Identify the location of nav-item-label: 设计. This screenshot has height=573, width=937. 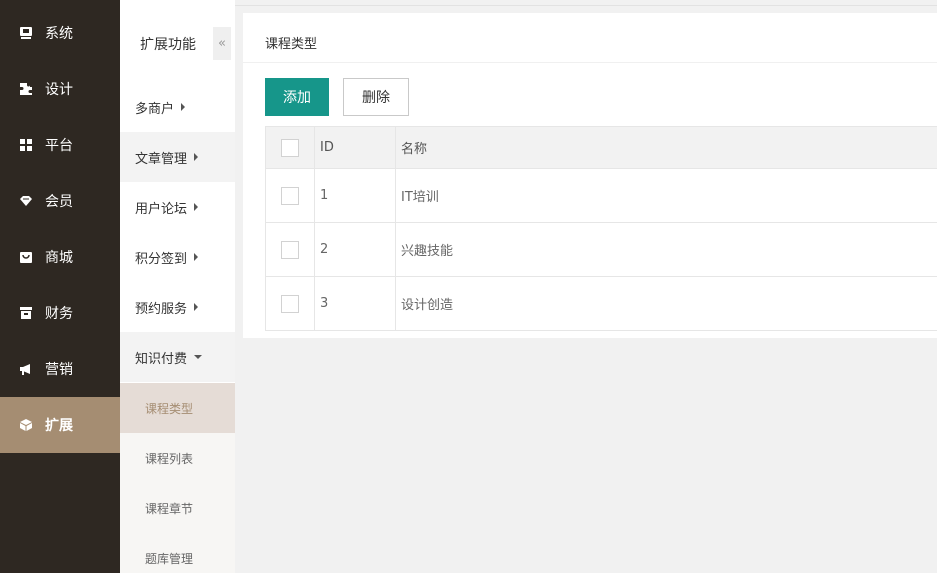
(59, 90).